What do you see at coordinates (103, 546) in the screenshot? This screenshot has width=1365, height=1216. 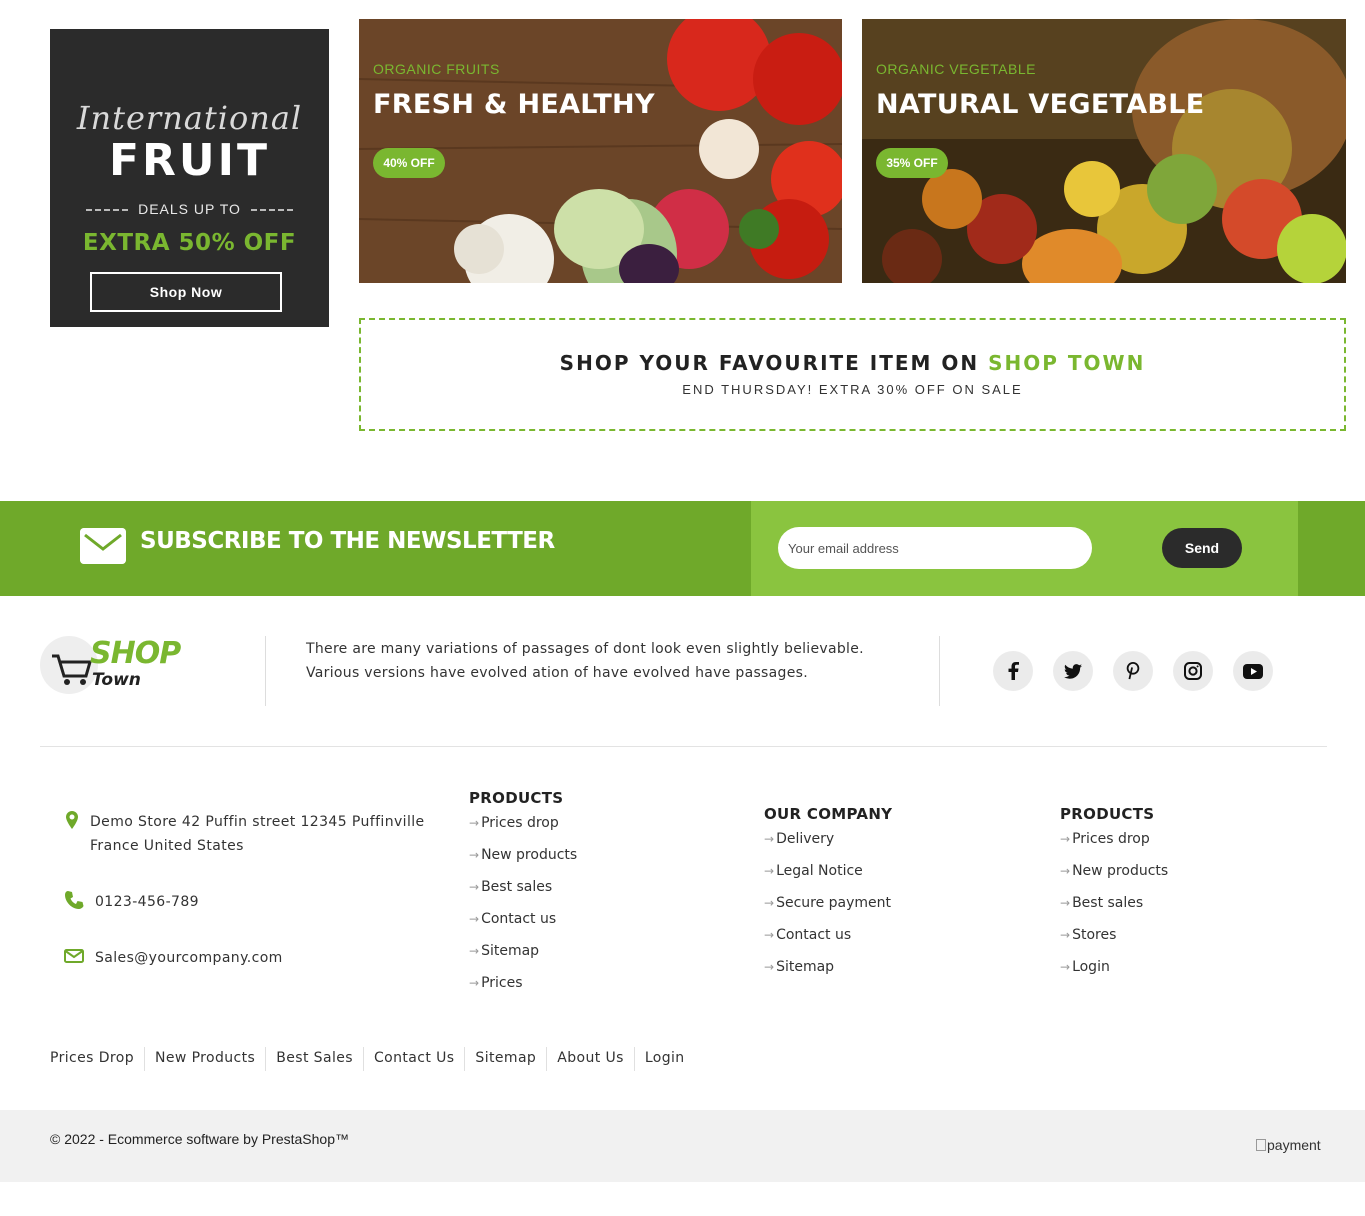 I see `mail-icon` at bounding box center [103, 546].